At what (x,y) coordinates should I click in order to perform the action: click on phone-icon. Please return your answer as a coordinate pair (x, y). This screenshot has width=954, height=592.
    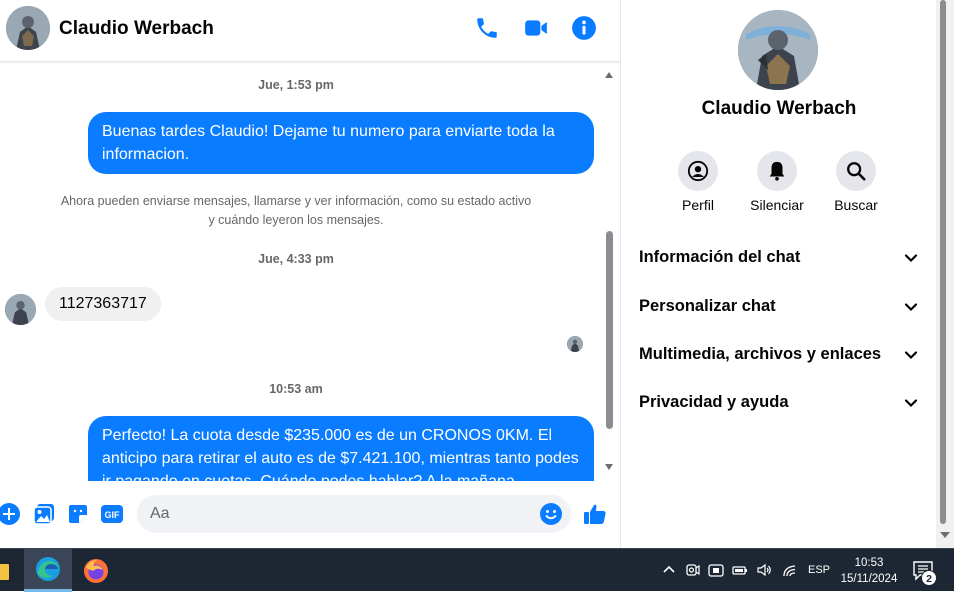
    Looking at the image, I should click on (487, 28).